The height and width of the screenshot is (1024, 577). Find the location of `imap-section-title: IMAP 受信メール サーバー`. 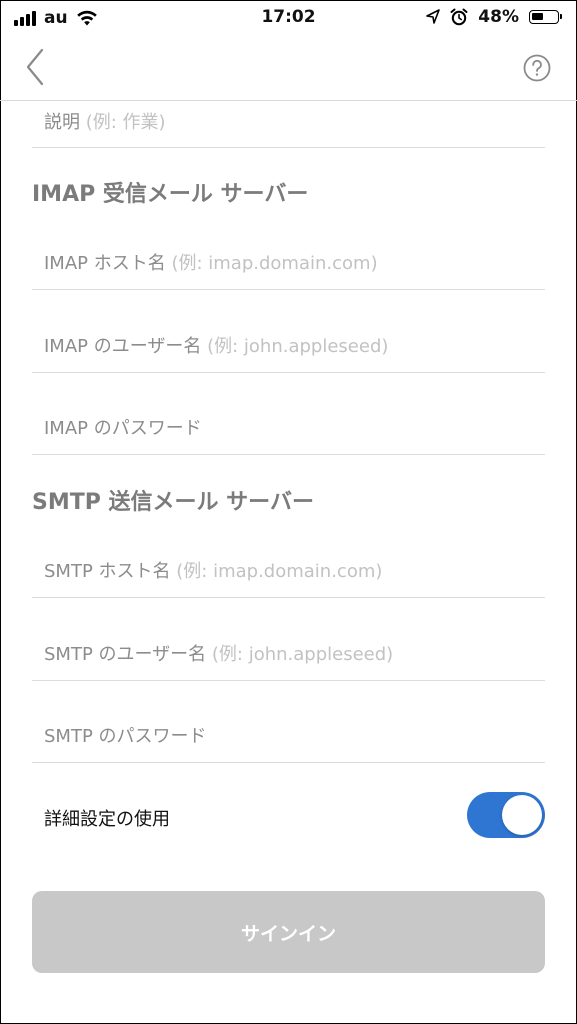

imap-section-title: IMAP 受信メール サーバー is located at coordinates (170, 194).